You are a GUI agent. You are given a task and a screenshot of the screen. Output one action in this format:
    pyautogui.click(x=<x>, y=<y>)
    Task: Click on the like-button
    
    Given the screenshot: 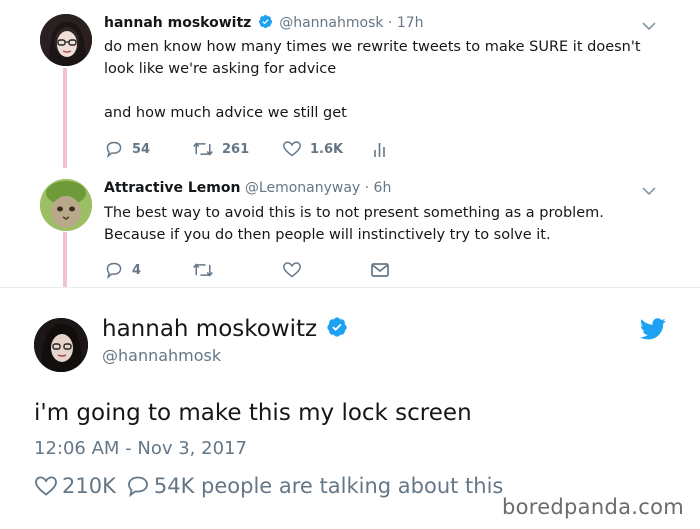 What is the action you would take?
    pyautogui.click(x=311, y=270)
    